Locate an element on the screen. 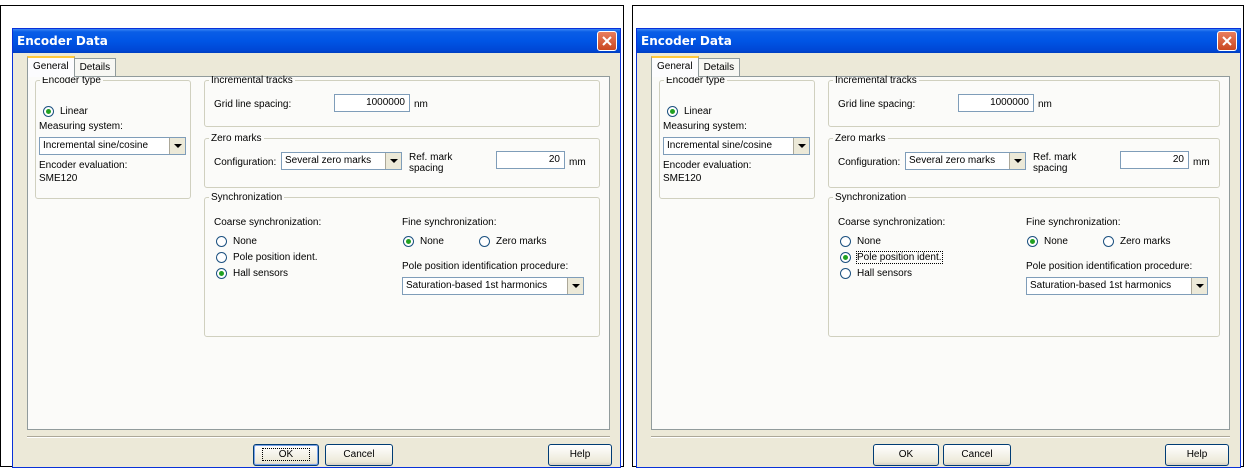 This screenshot has height=469, width=1246. coarse-none-label: None is located at coordinates (869, 241).